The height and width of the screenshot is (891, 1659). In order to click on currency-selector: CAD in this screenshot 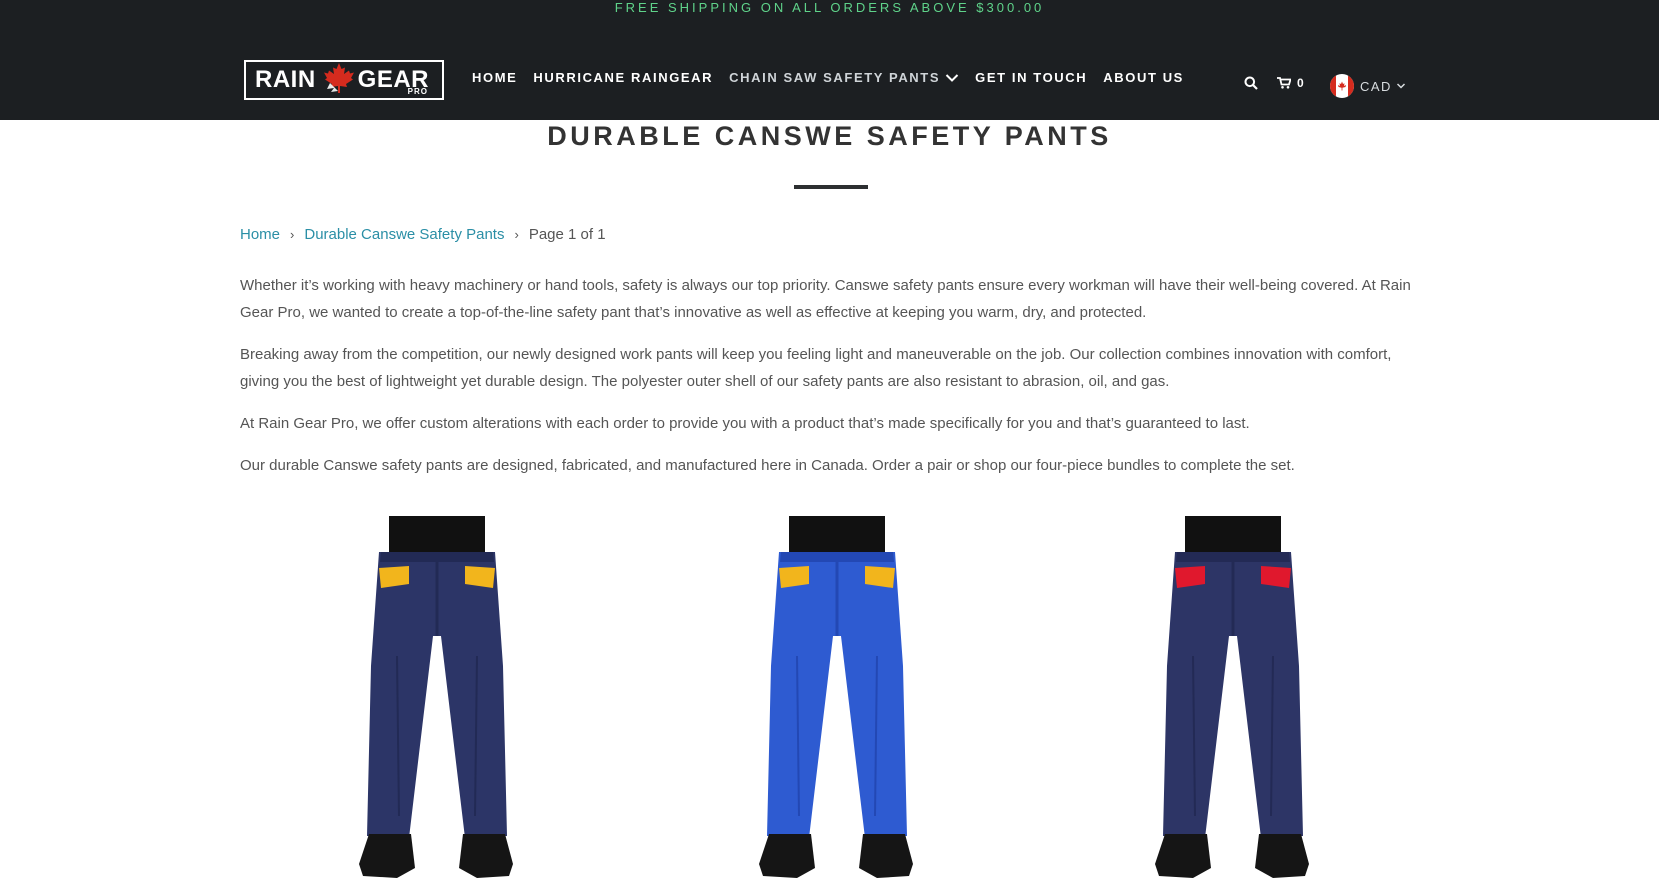, I will do `click(1368, 86)`.